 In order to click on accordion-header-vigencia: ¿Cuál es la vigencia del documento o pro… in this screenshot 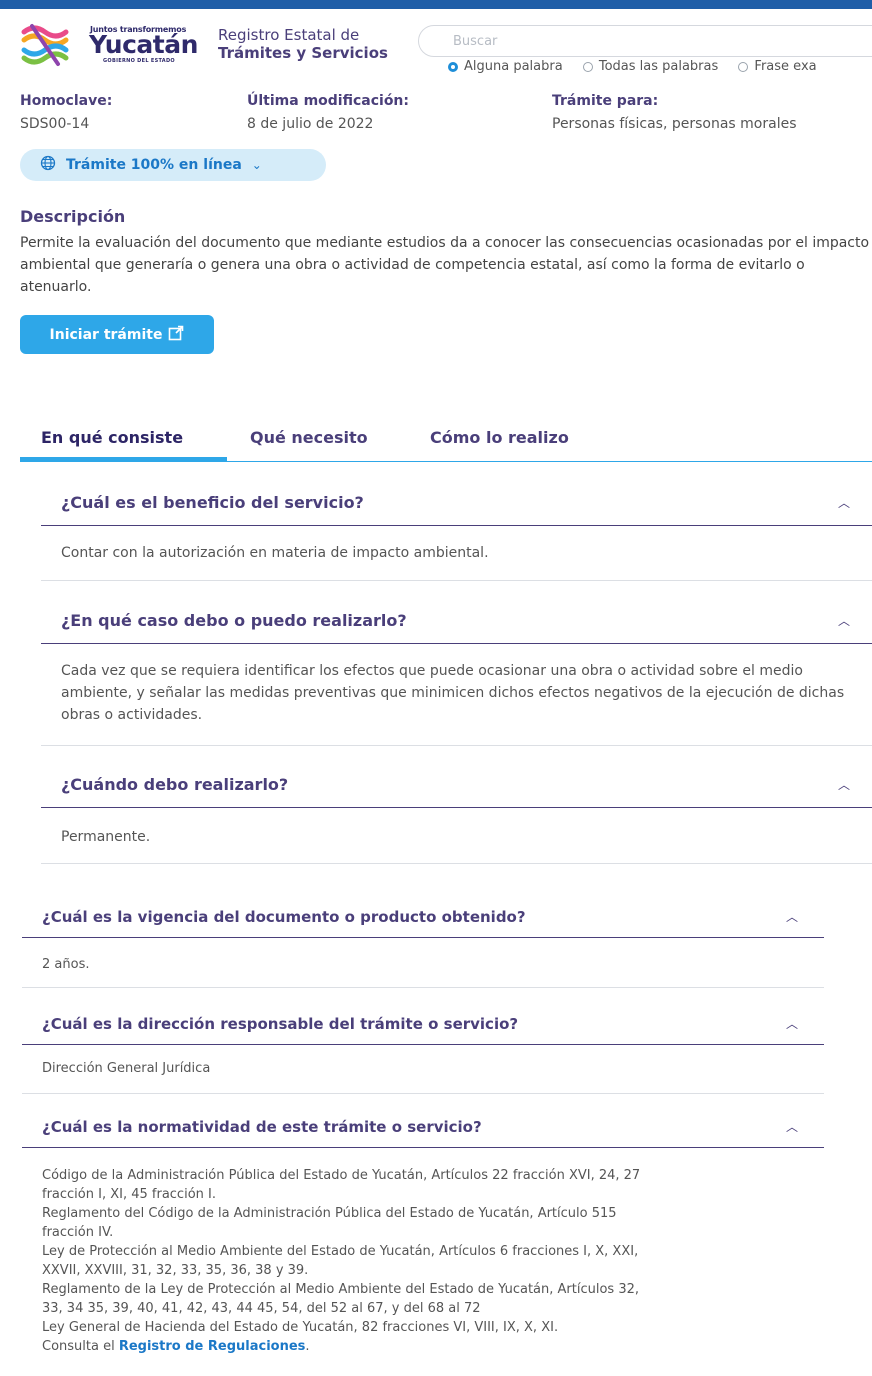, I will do `click(423, 917)`.